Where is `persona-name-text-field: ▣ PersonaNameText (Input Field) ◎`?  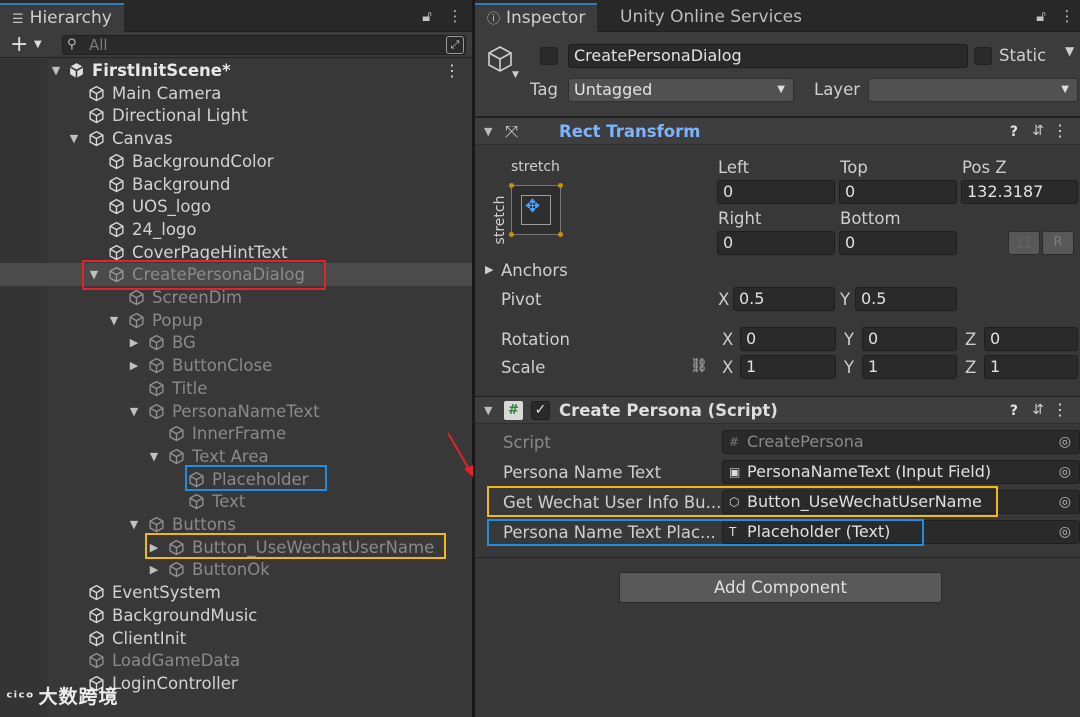 persona-name-text-field: ▣ PersonaNameText (Input Field) ◎ is located at coordinates (901, 472).